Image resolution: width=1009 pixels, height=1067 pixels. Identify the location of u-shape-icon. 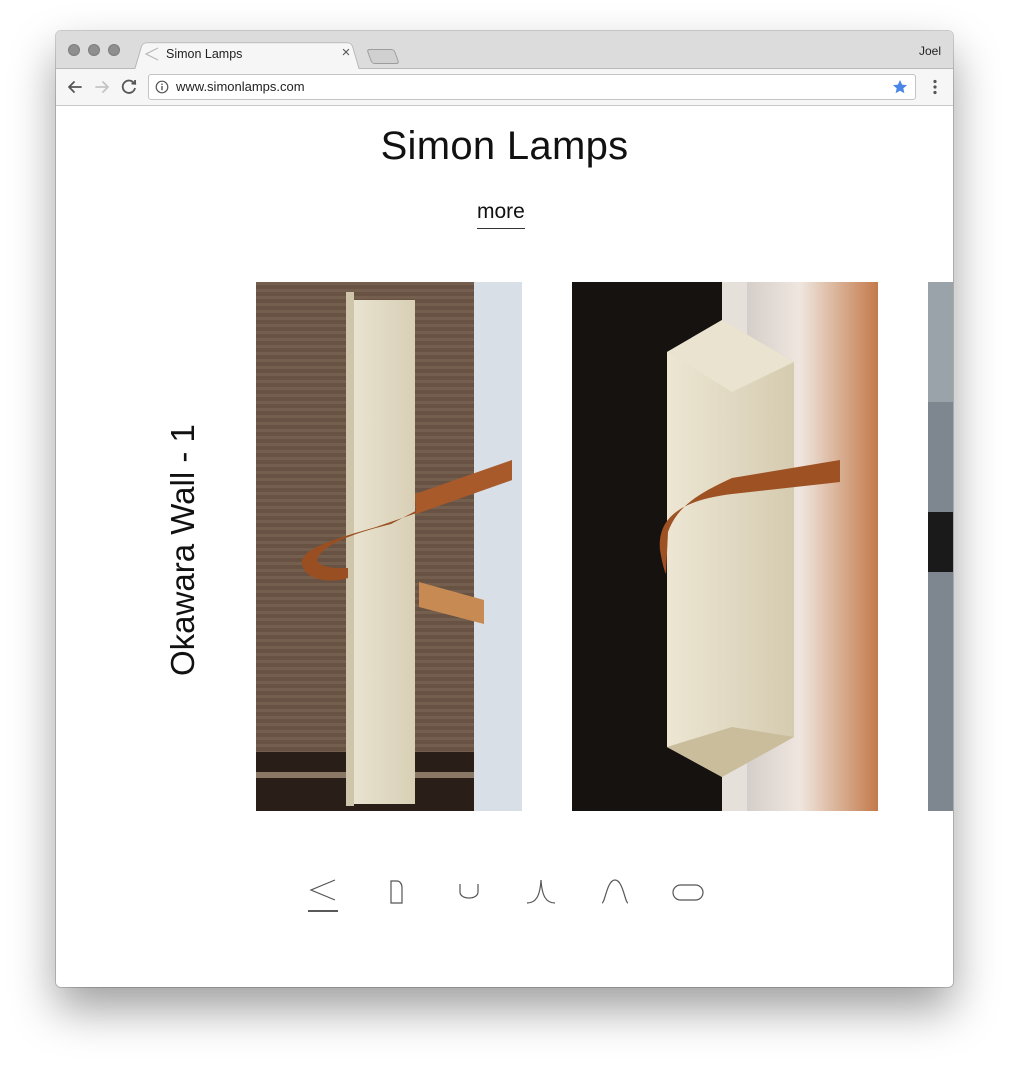
(469, 891).